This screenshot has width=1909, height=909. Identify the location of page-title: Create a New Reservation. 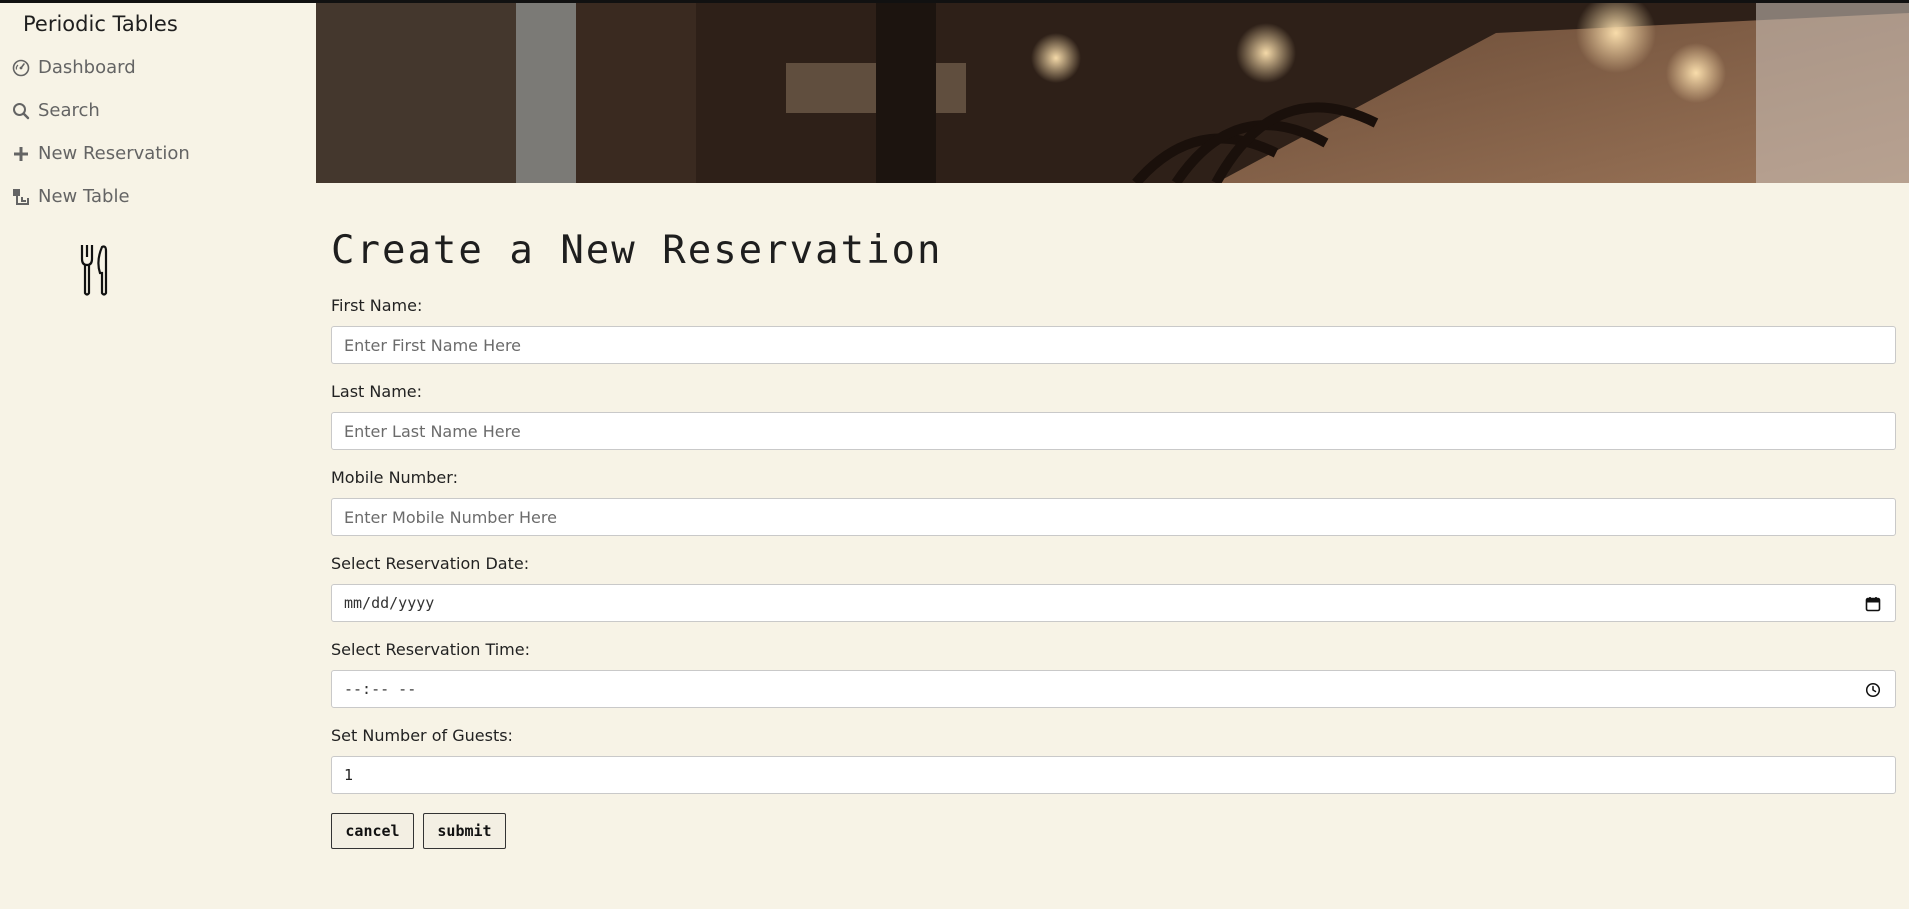
(637, 250).